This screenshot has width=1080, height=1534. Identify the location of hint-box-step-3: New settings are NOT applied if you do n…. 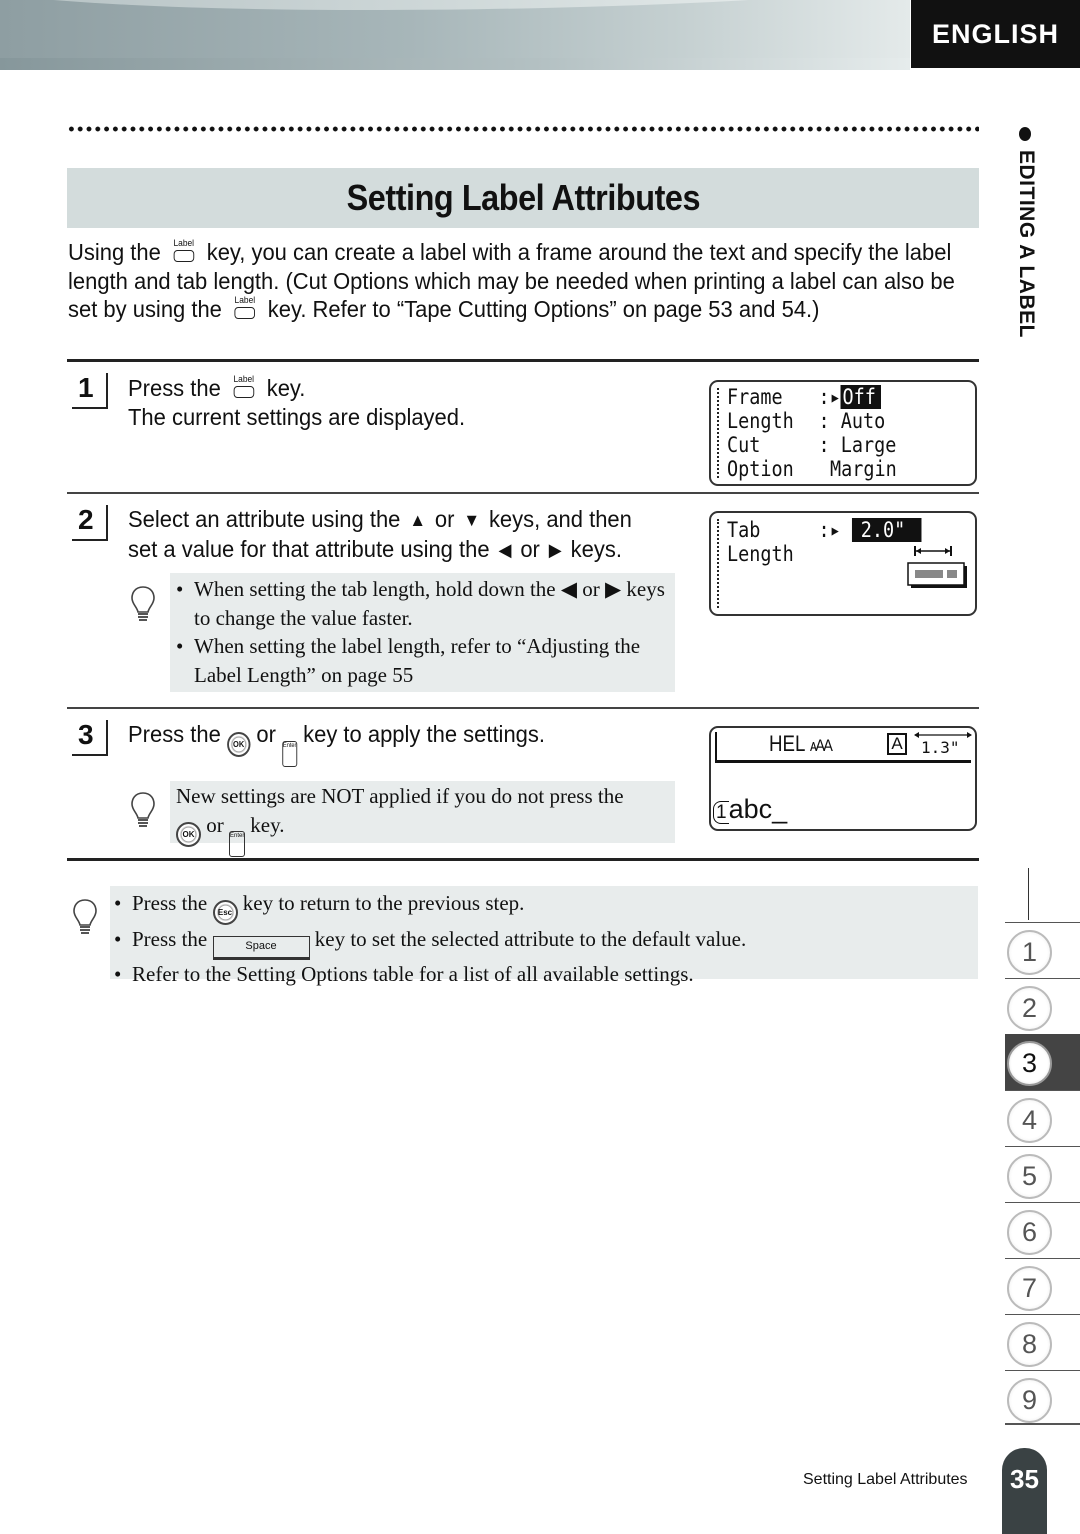
(422, 819).